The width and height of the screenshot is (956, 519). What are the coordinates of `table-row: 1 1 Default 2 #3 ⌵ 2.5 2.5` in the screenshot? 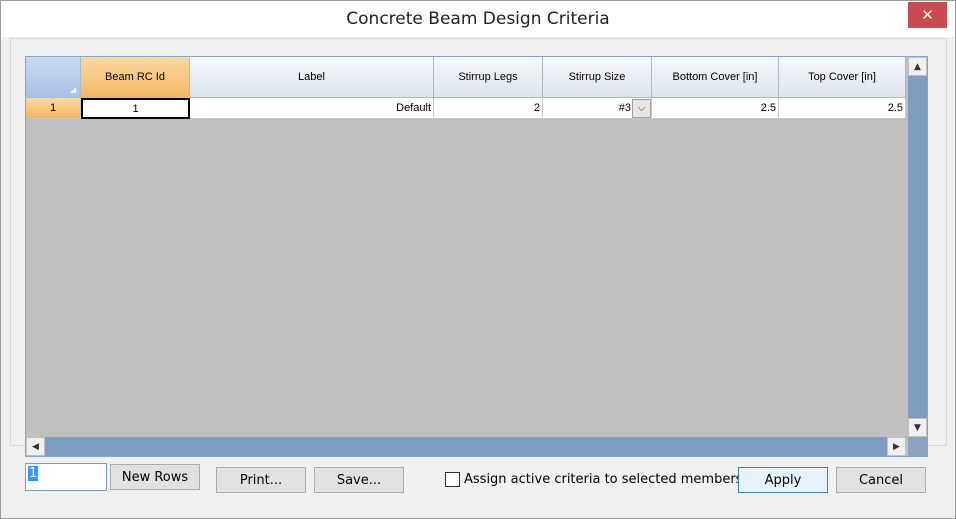 It's located at (466, 108).